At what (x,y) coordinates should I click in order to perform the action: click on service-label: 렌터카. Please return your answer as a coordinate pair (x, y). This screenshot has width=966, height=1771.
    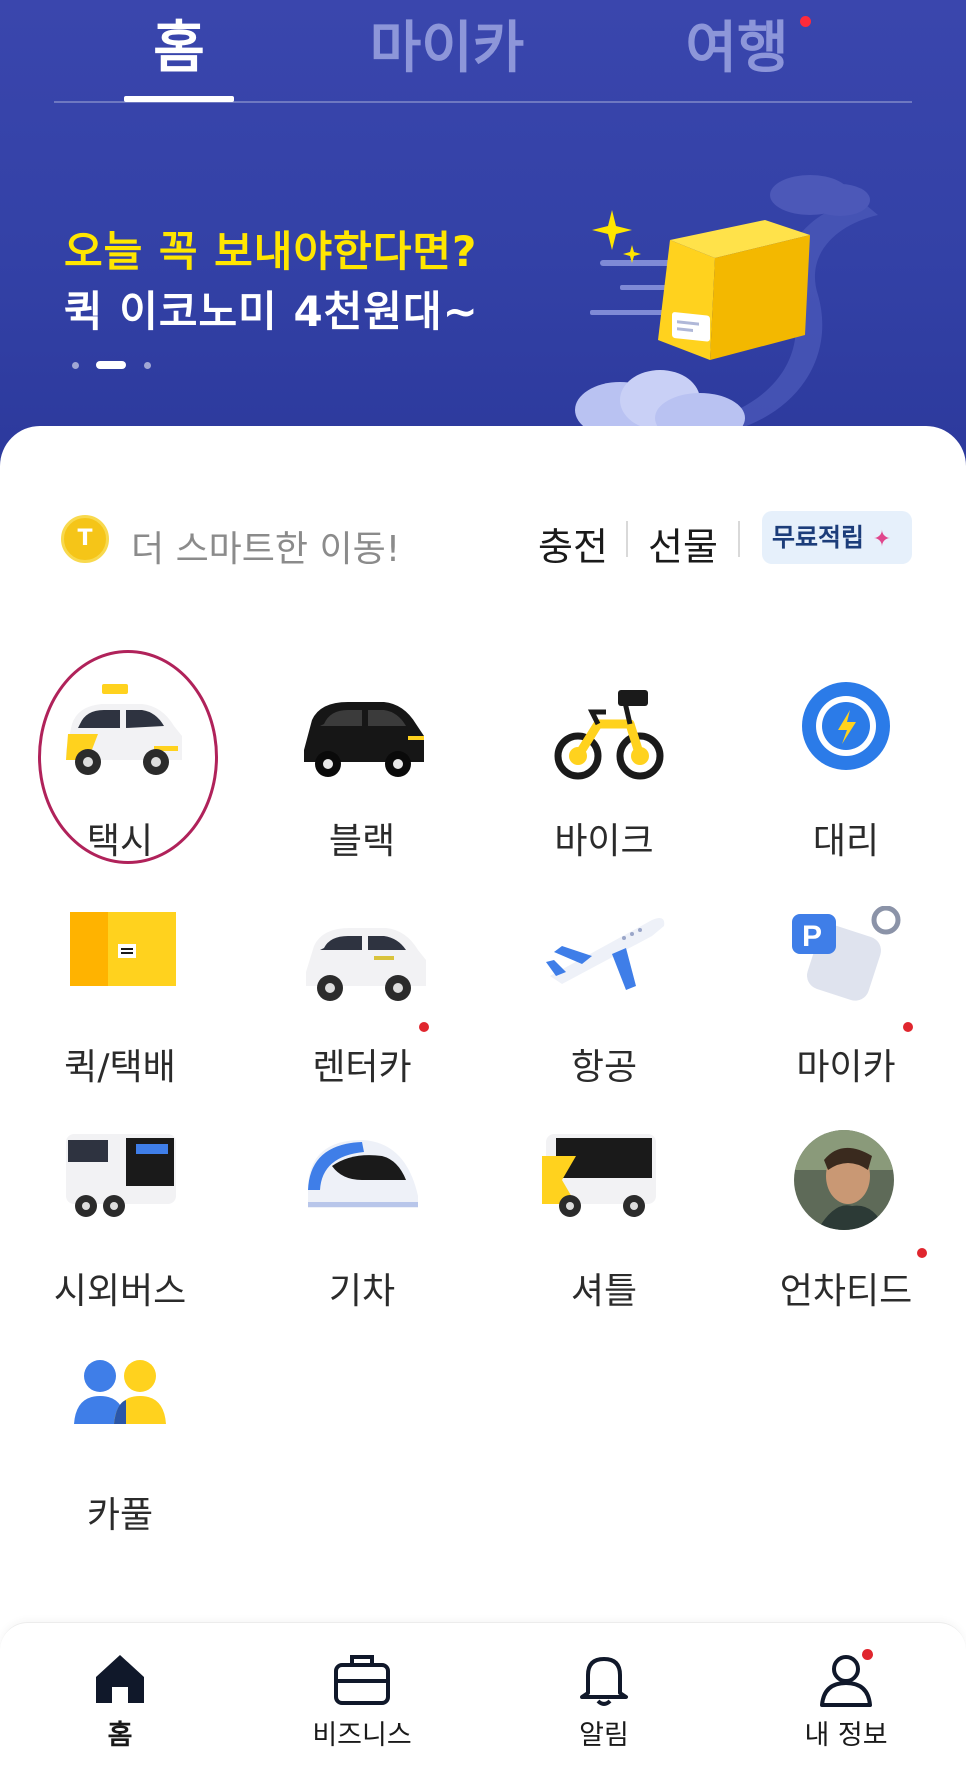
    Looking at the image, I should click on (362, 1067).